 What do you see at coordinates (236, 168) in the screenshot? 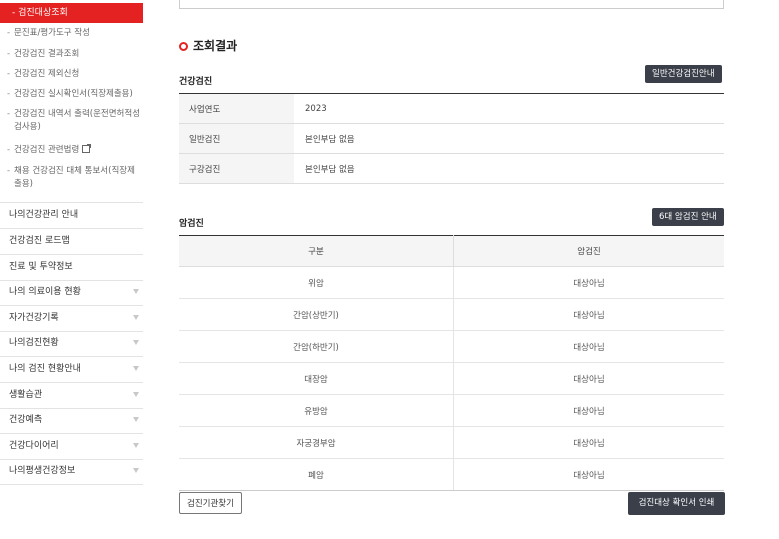
I see `row-label: 구강검진` at bounding box center [236, 168].